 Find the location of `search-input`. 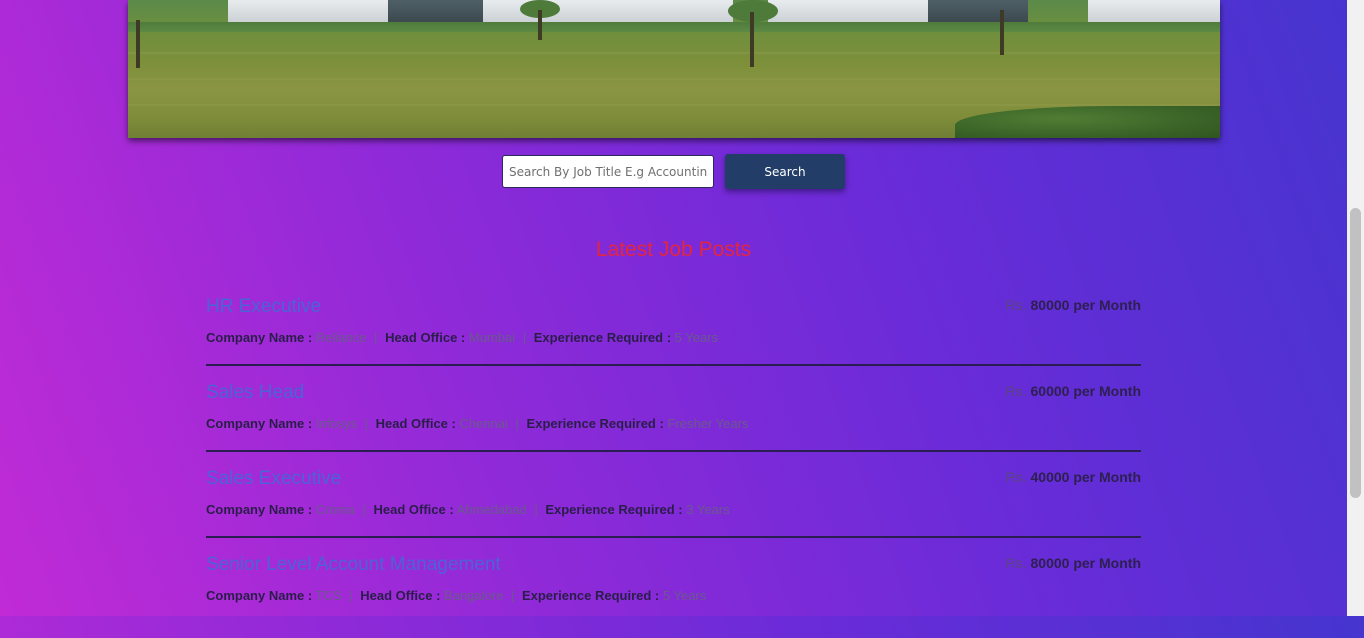

search-input is located at coordinates (608, 171).